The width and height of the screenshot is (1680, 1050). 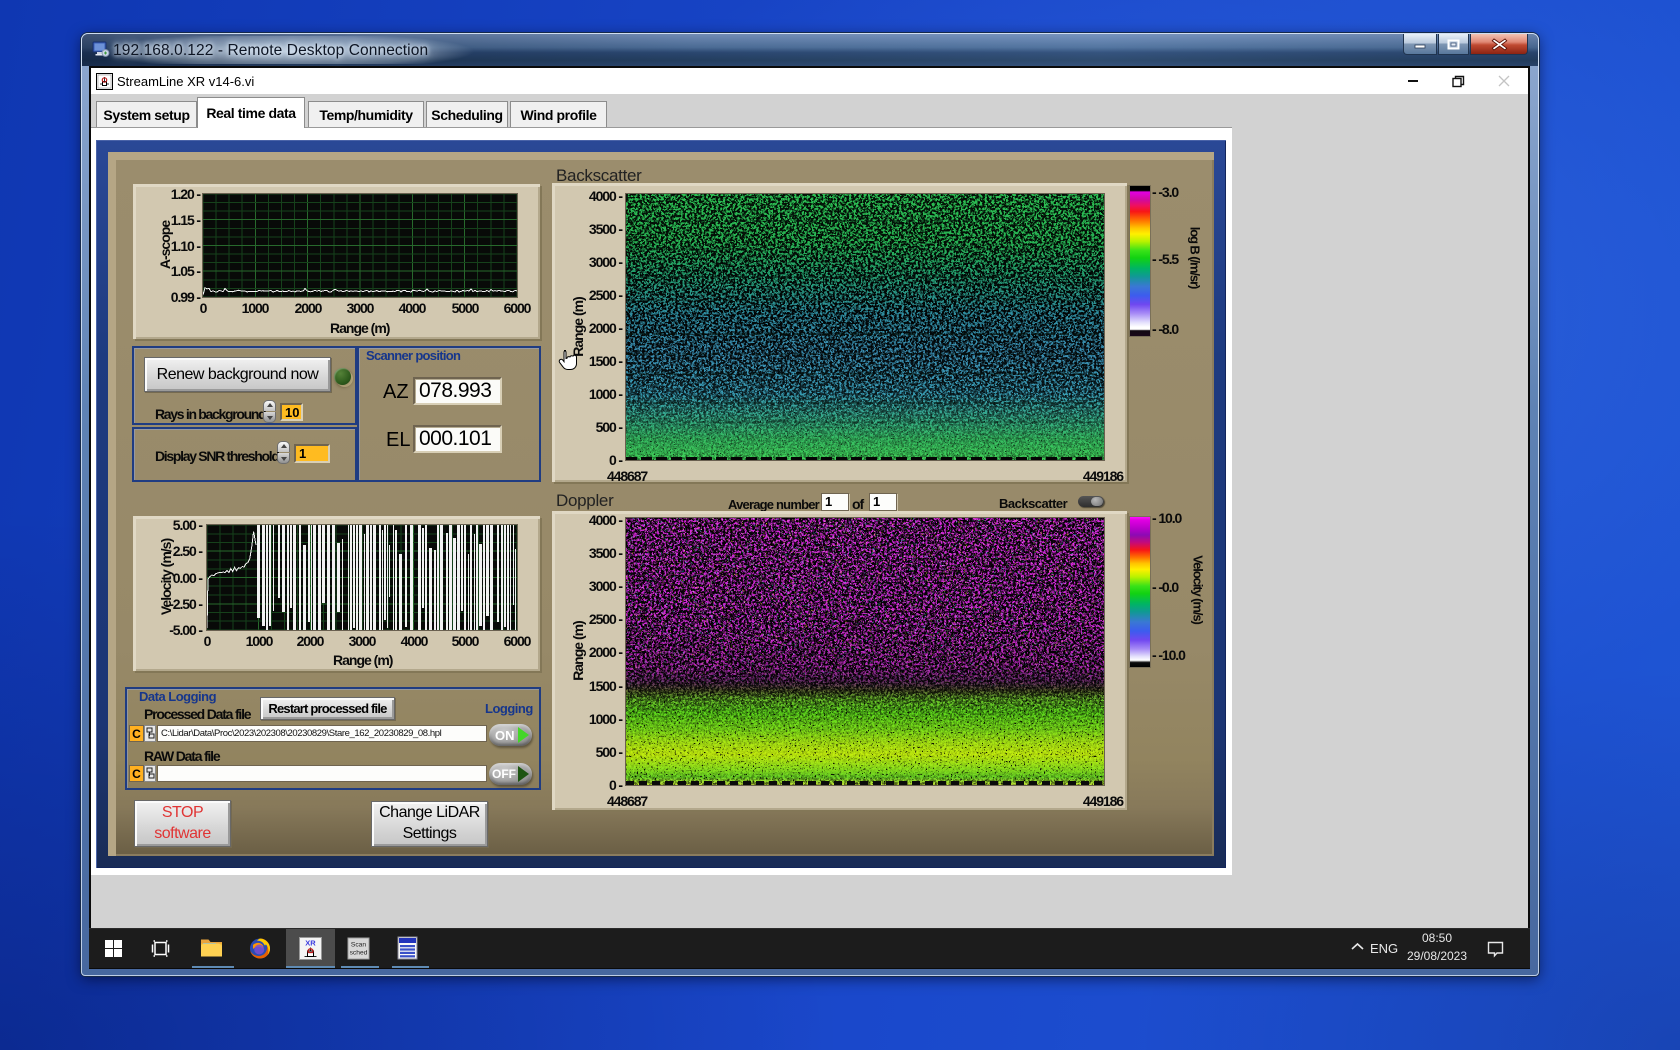 I want to click on svg-text: sched, so click(x=359, y=952).